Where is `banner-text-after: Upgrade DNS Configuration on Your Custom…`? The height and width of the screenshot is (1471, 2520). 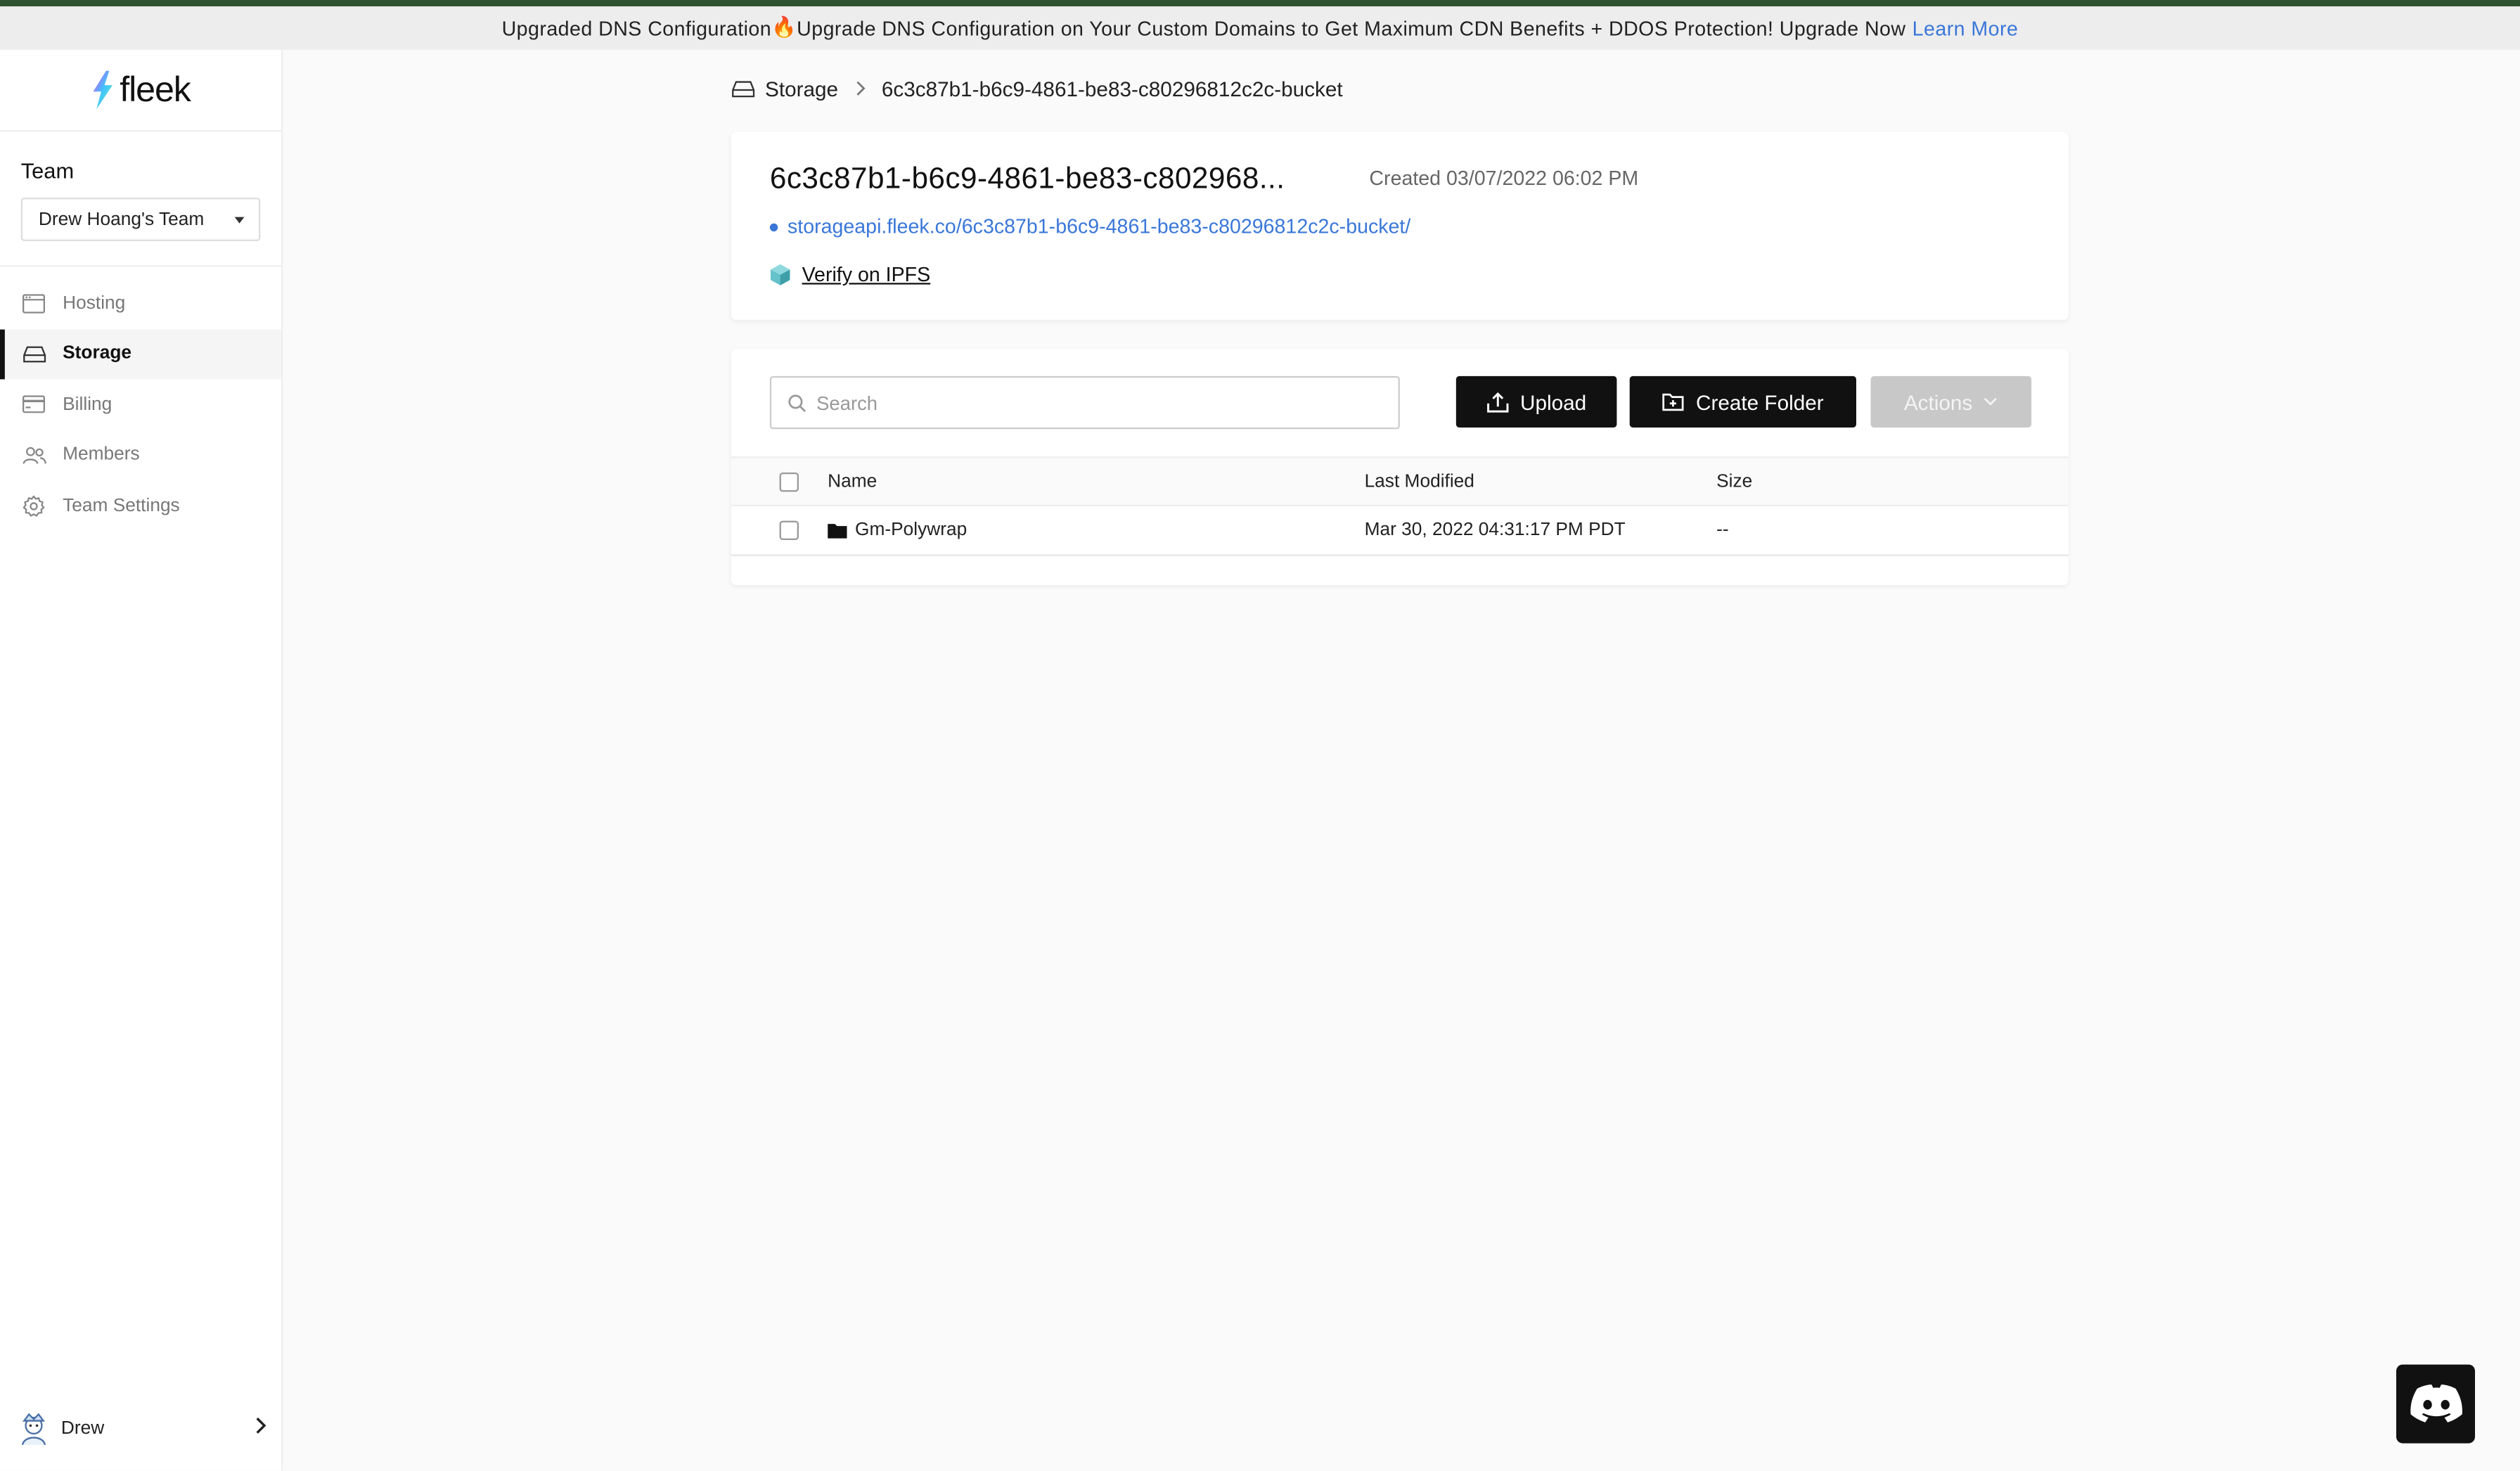
banner-text-after: Upgrade DNS Configuration on Your Custom… is located at coordinates (1351, 27).